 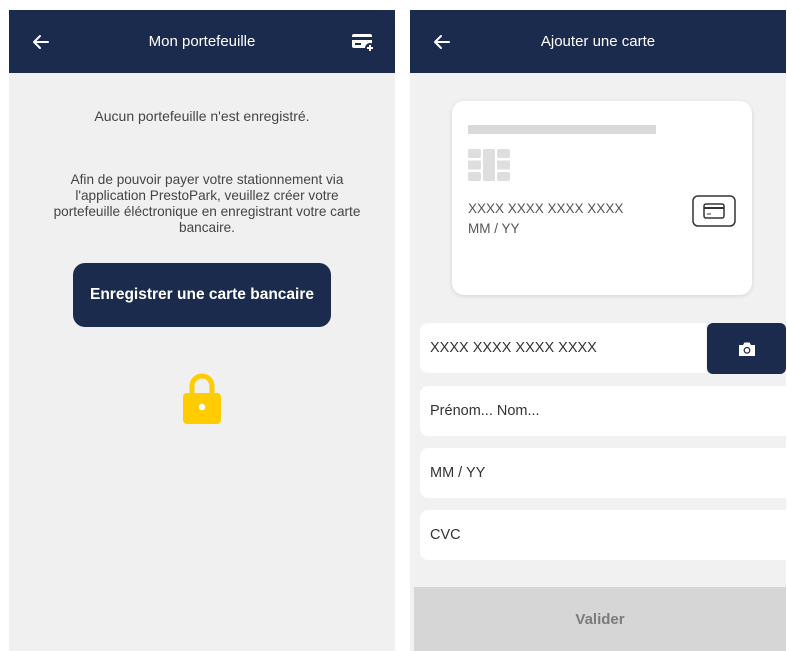 I want to click on chip-icon, so click(x=489, y=165).